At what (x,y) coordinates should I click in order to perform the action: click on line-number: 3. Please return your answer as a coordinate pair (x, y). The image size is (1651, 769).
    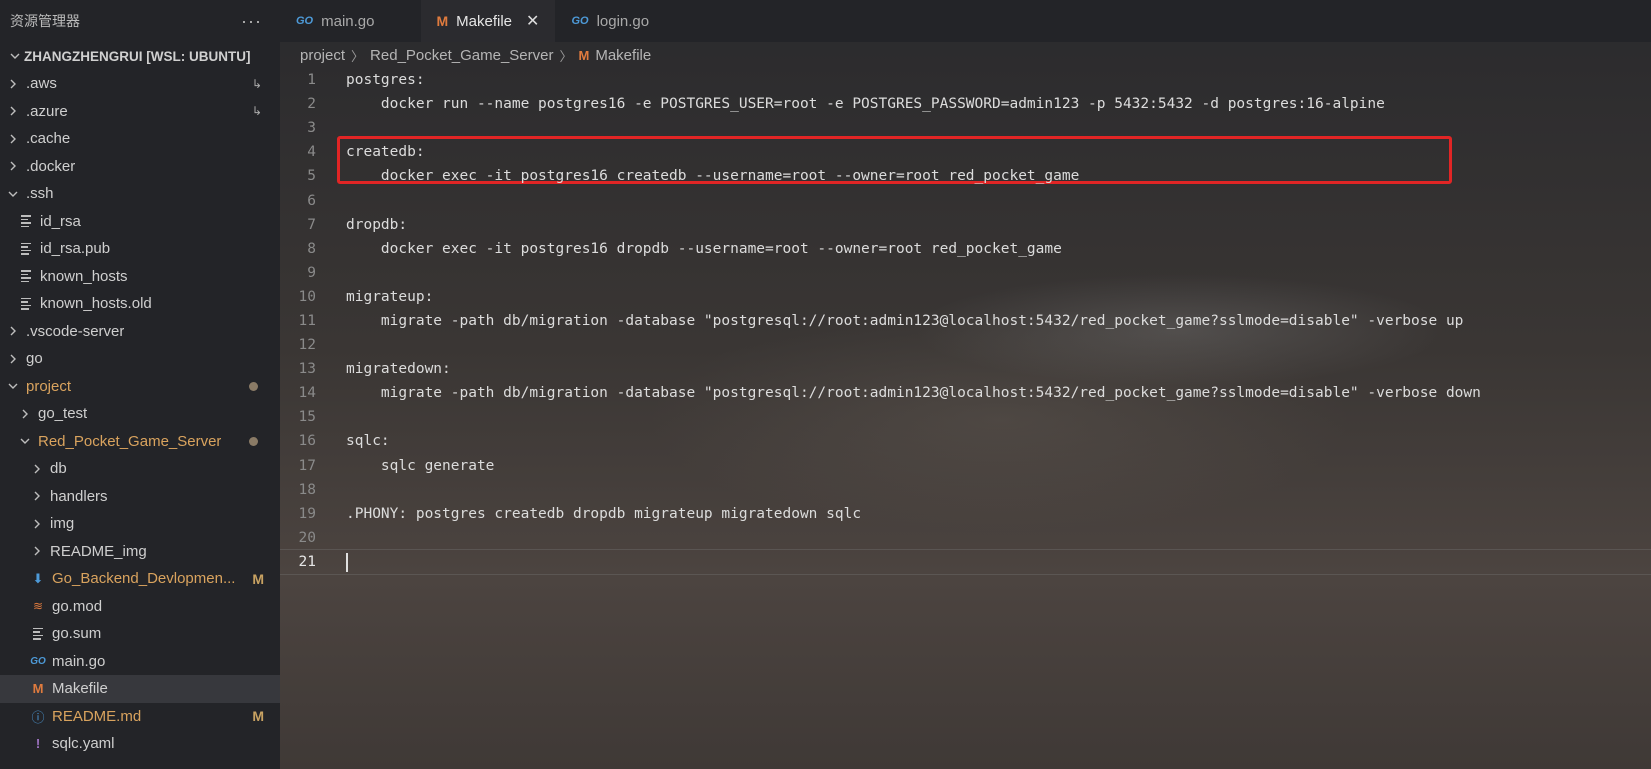
    Looking at the image, I should click on (311, 128).